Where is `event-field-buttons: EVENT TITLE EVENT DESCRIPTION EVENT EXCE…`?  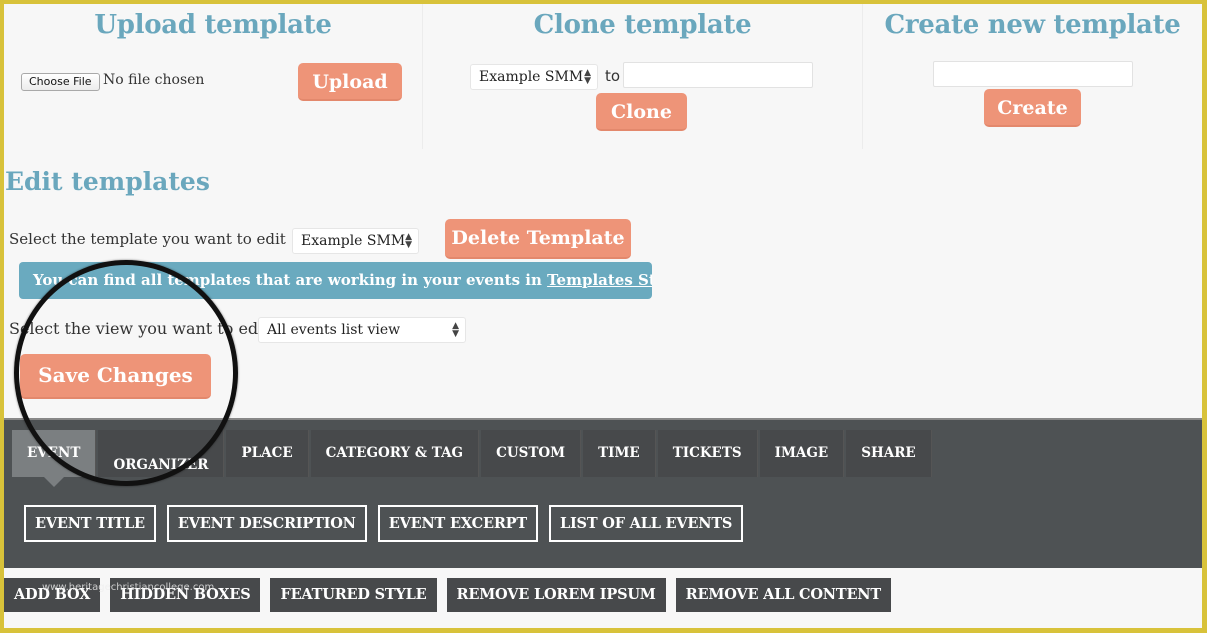
event-field-buttons: EVENT TITLE EVENT DESCRIPTION EVENT EXCE… is located at coordinates (384, 523).